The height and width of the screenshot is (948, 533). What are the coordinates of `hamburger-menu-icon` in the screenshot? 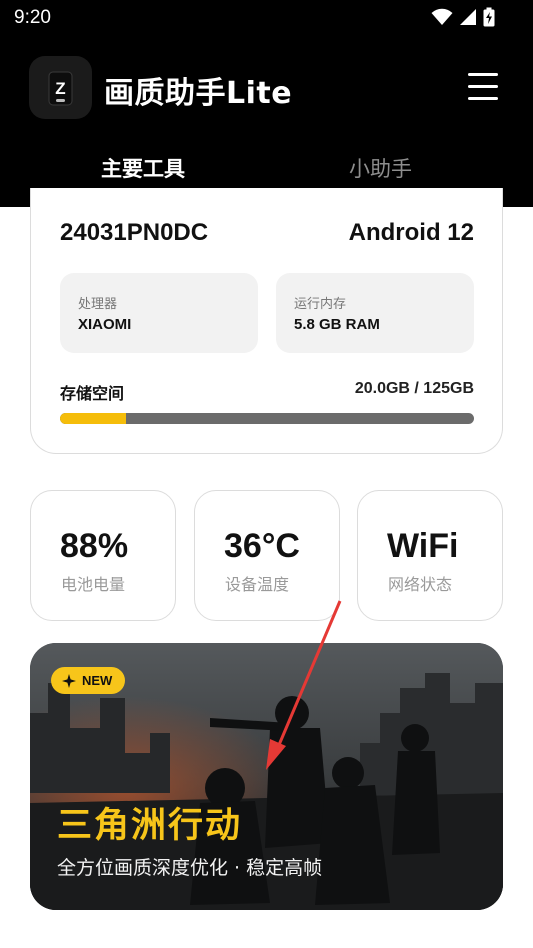 It's located at (483, 86).